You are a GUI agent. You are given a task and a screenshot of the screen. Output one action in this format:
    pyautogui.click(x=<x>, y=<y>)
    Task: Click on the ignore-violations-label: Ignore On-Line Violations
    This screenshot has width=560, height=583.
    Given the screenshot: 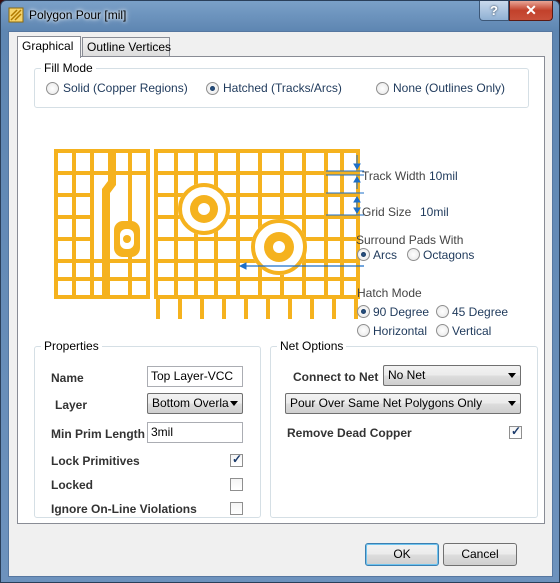 What is the action you would take?
    pyautogui.click(x=124, y=509)
    